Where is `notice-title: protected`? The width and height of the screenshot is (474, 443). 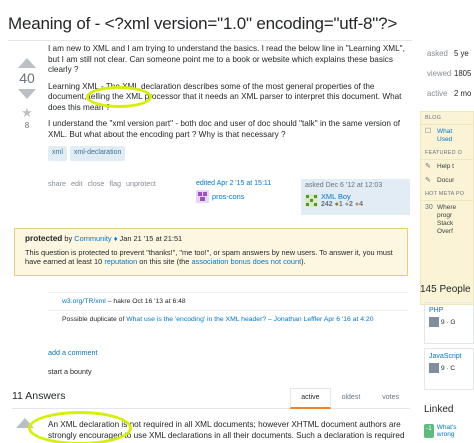 notice-title: protected is located at coordinates (44, 238).